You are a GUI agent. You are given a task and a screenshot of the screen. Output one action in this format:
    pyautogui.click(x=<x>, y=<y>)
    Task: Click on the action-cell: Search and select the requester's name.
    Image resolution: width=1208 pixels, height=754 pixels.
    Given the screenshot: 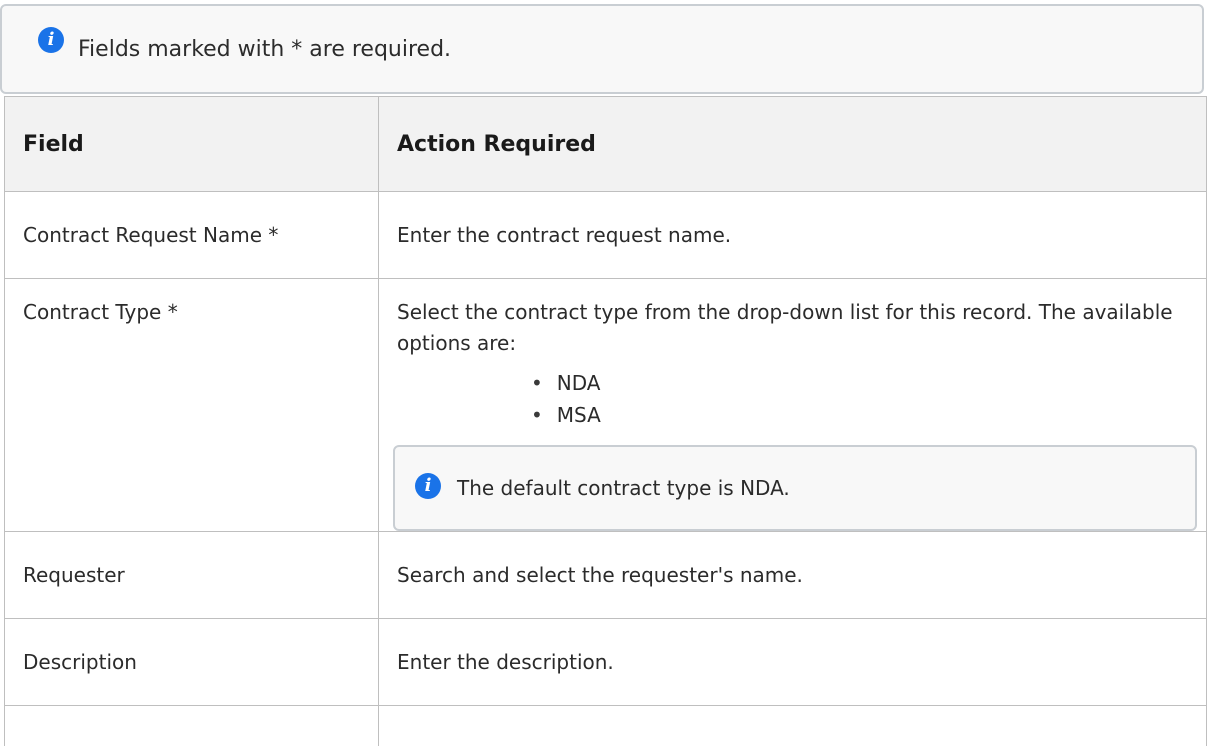 What is the action you would take?
    pyautogui.click(x=792, y=575)
    